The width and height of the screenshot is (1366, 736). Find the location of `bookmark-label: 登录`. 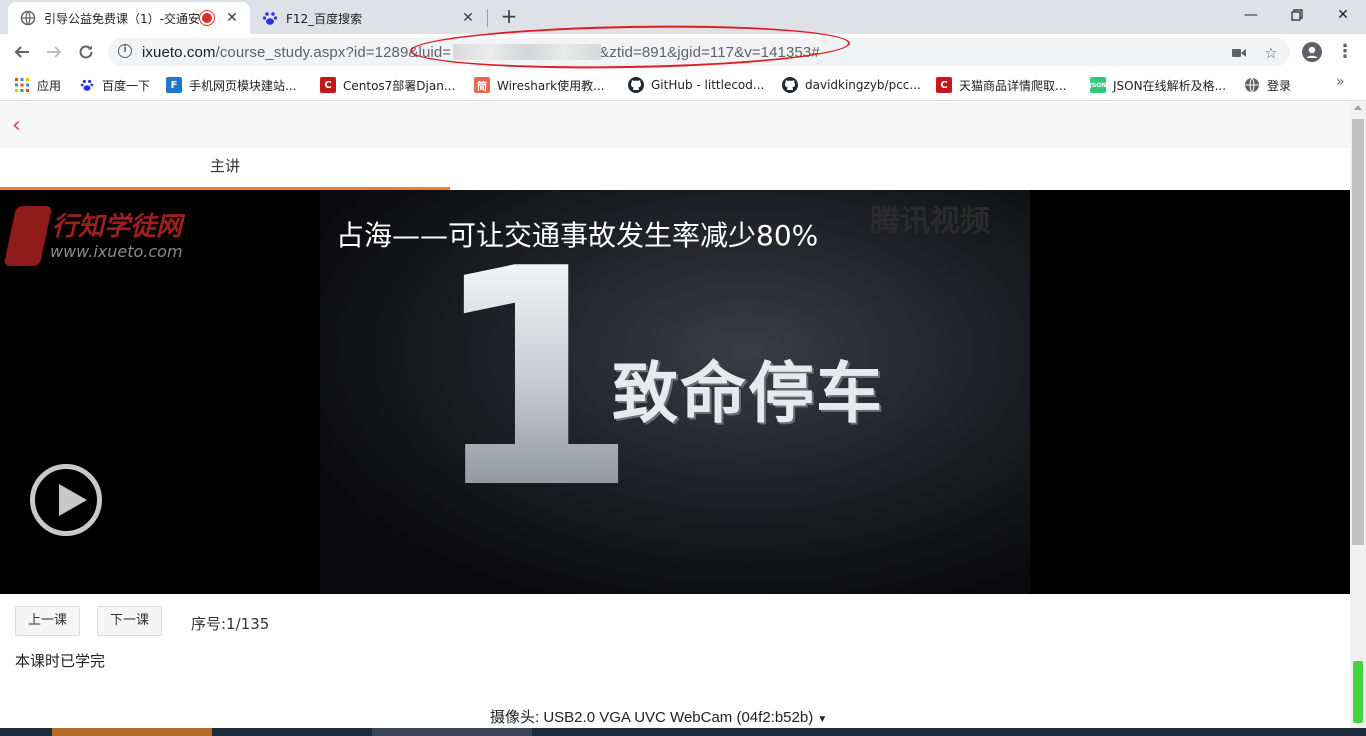

bookmark-label: 登录 is located at coordinates (1279, 85).